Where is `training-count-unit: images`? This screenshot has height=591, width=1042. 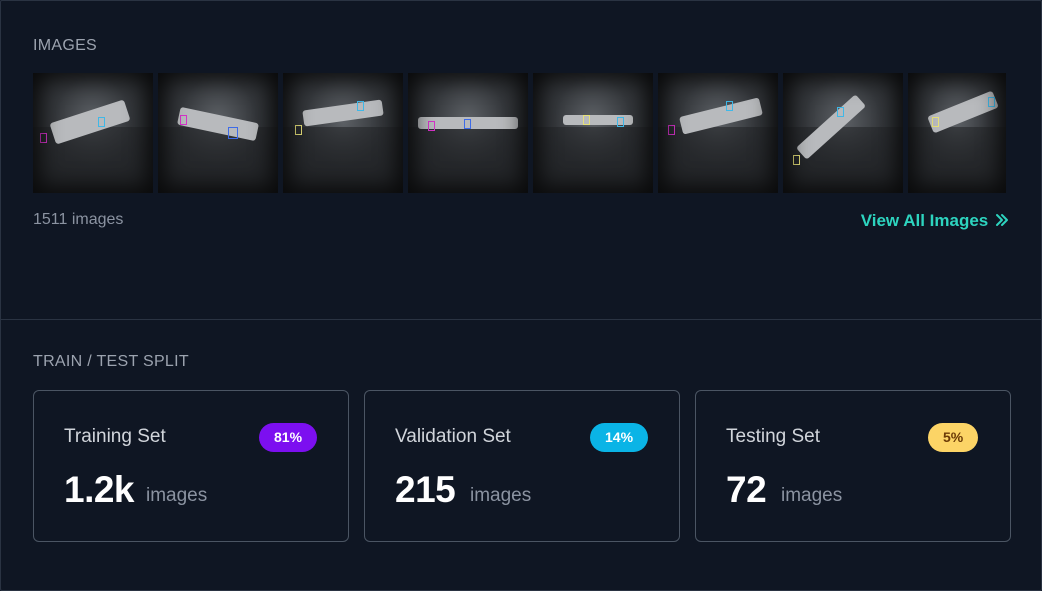
training-count-unit: images is located at coordinates (177, 495).